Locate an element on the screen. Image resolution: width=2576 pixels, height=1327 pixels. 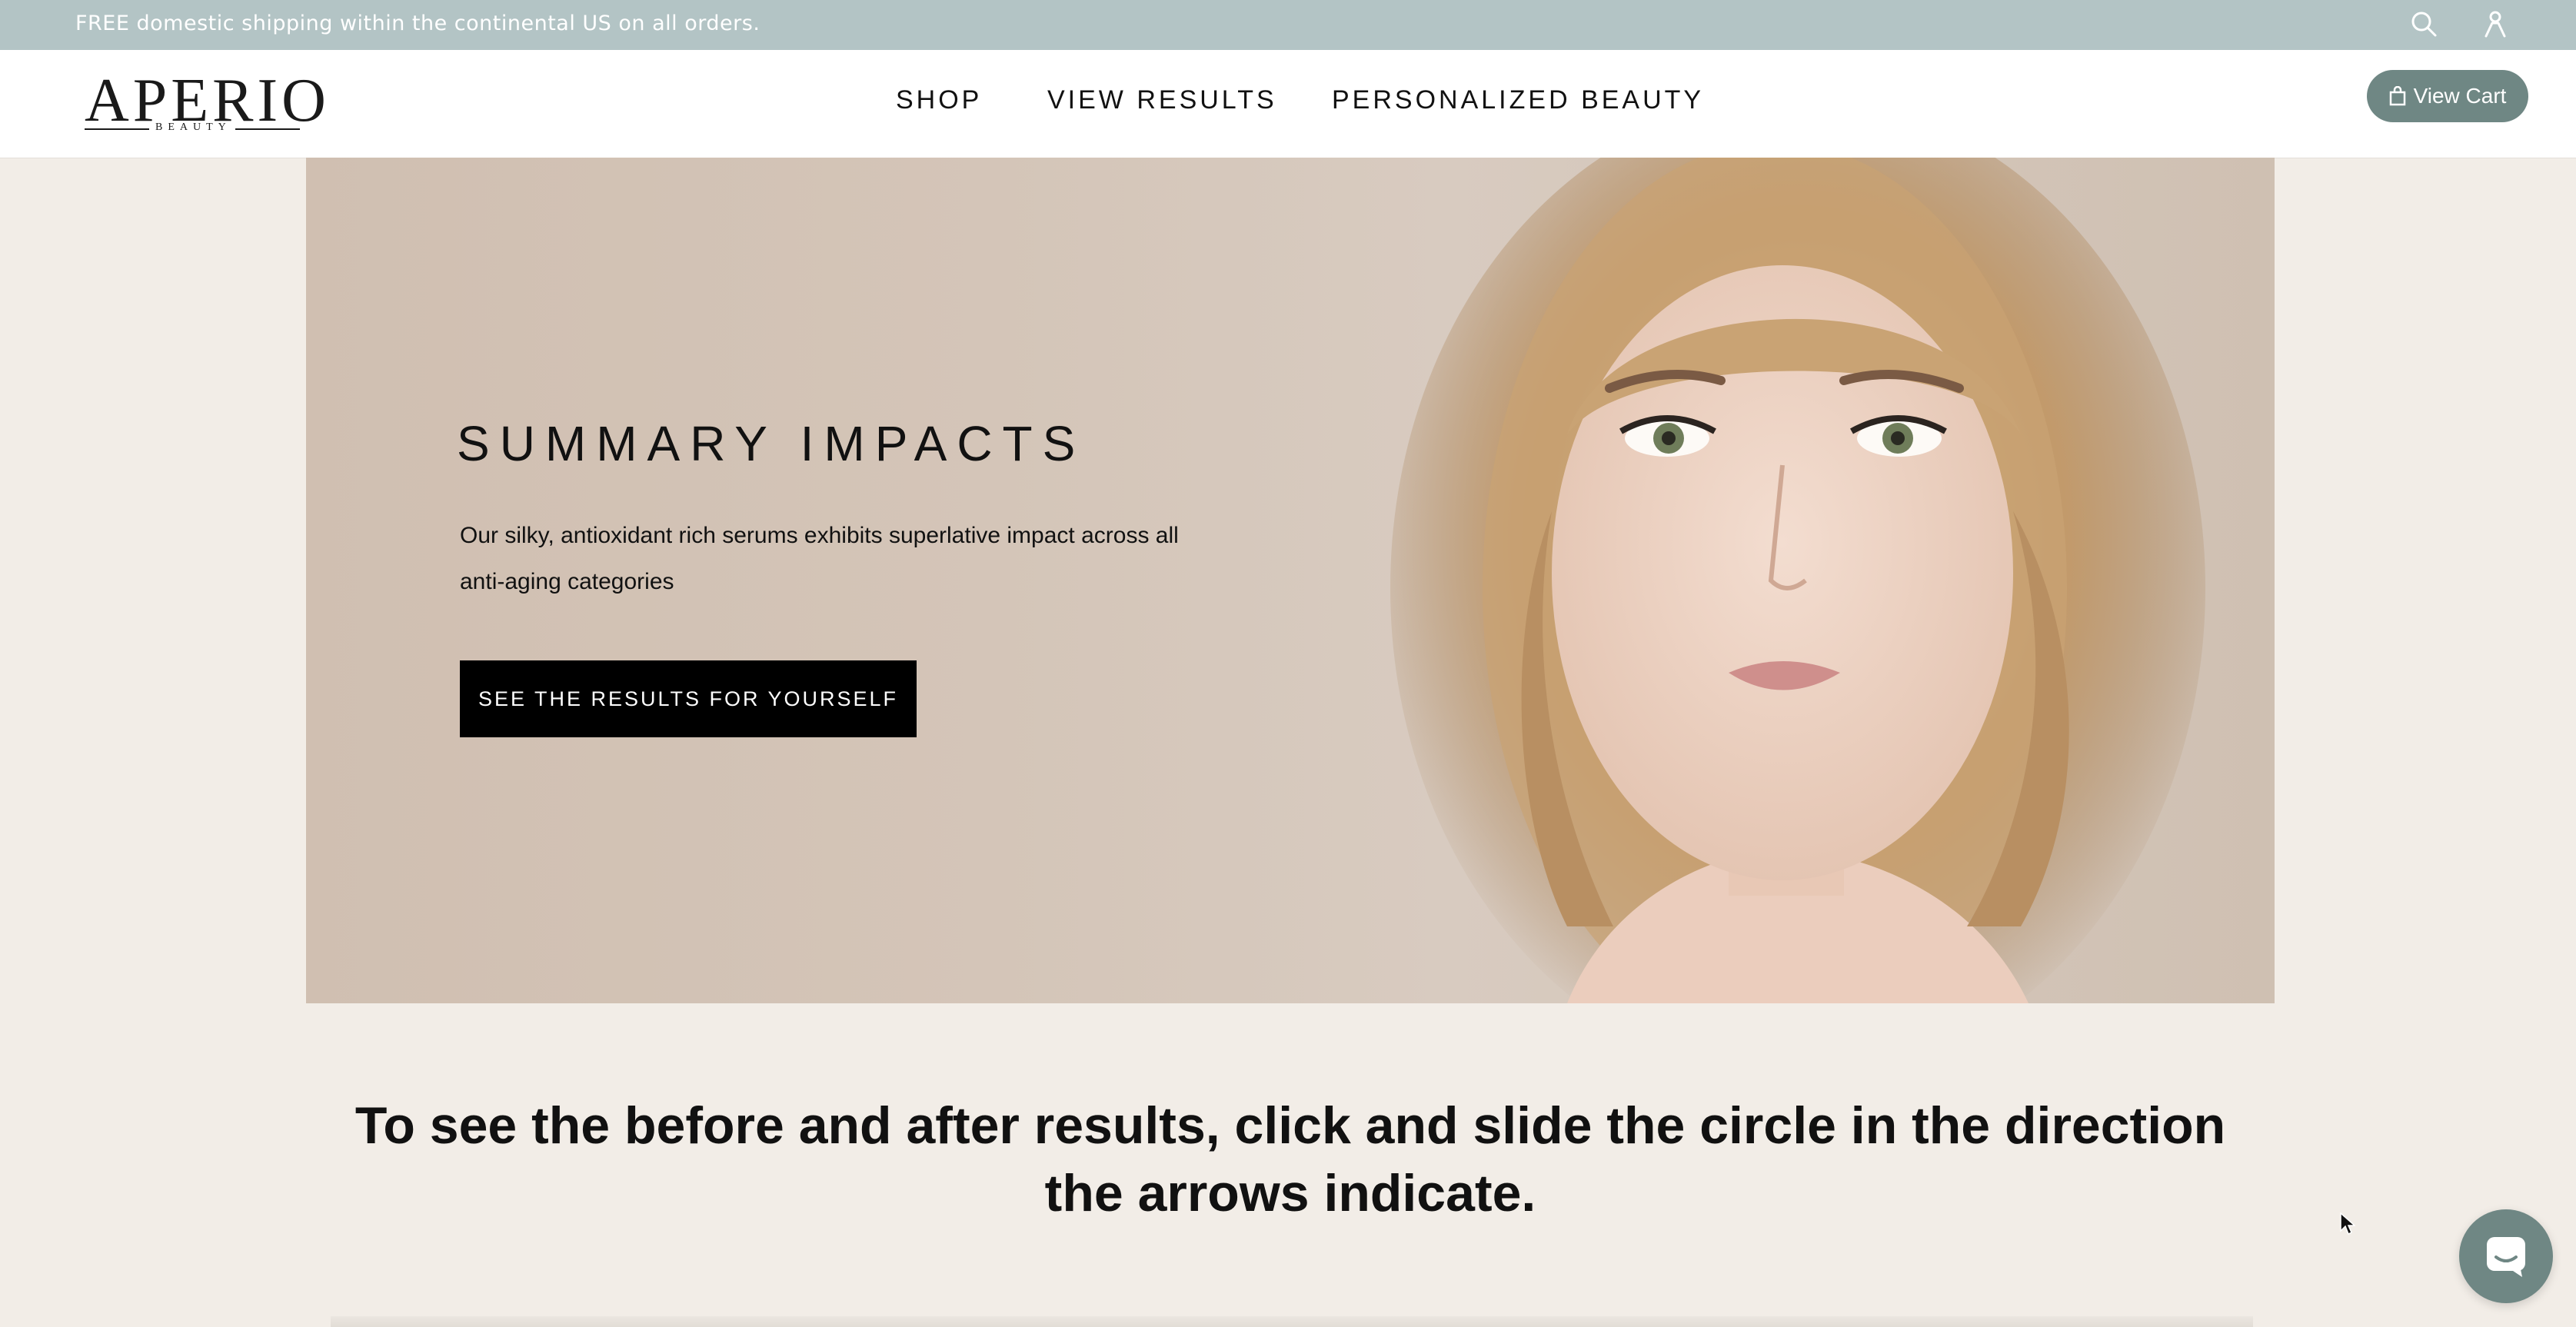
see-results-button: SEE THE RESULTS FOR YOURSELF is located at coordinates (688, 698).